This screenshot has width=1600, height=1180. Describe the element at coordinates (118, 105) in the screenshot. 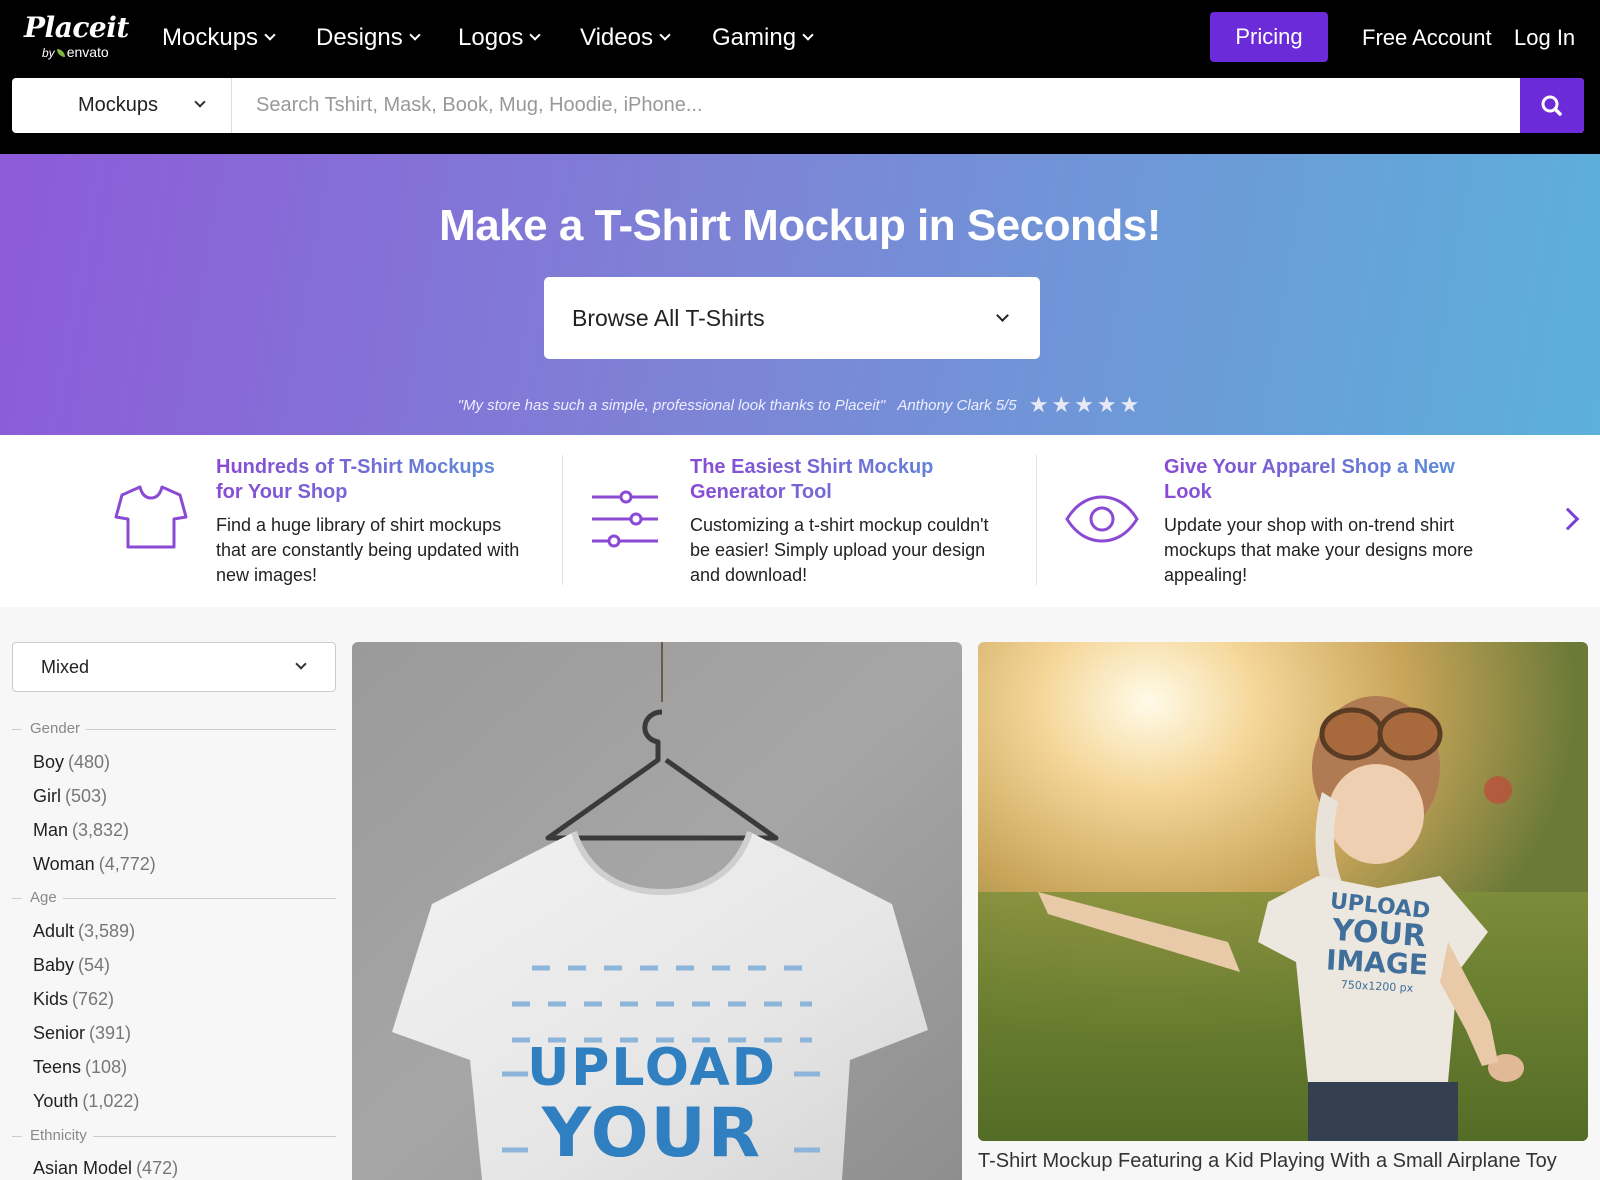

I see `search-category-label: Mockups` at that location.